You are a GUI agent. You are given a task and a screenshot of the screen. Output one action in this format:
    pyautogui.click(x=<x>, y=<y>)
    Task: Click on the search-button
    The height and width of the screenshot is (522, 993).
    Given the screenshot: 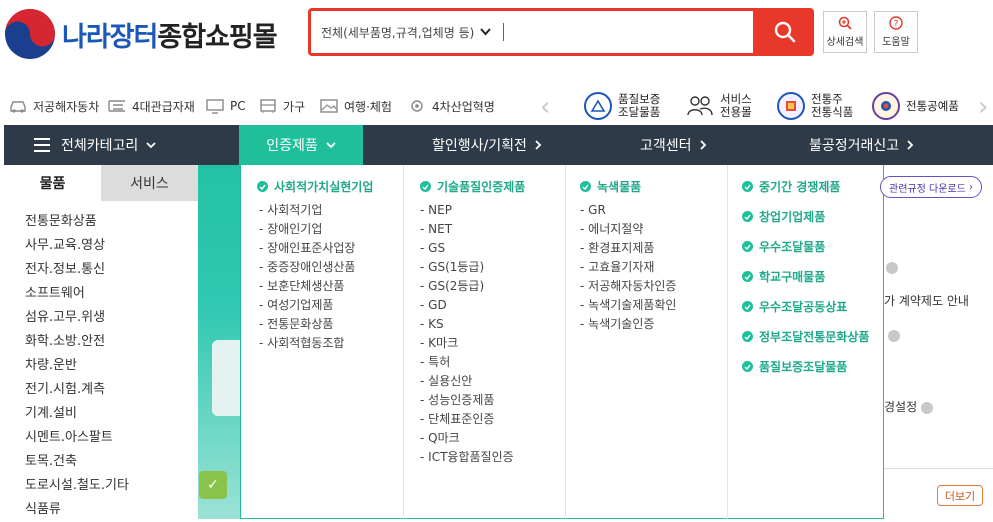 What is the action you would take?
    pyautogui.click(x=785, y=32)
    